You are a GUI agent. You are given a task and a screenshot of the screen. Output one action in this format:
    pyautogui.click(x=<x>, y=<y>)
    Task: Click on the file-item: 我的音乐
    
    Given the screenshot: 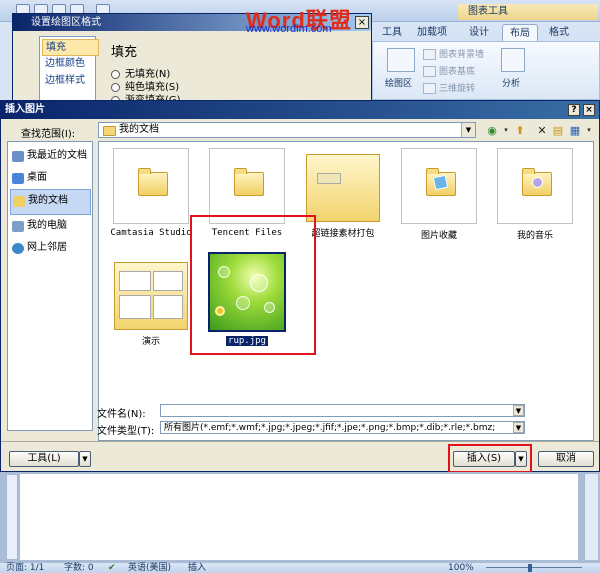 What is the action you would take?
    pyautogui.click(x=535, y=194)
    